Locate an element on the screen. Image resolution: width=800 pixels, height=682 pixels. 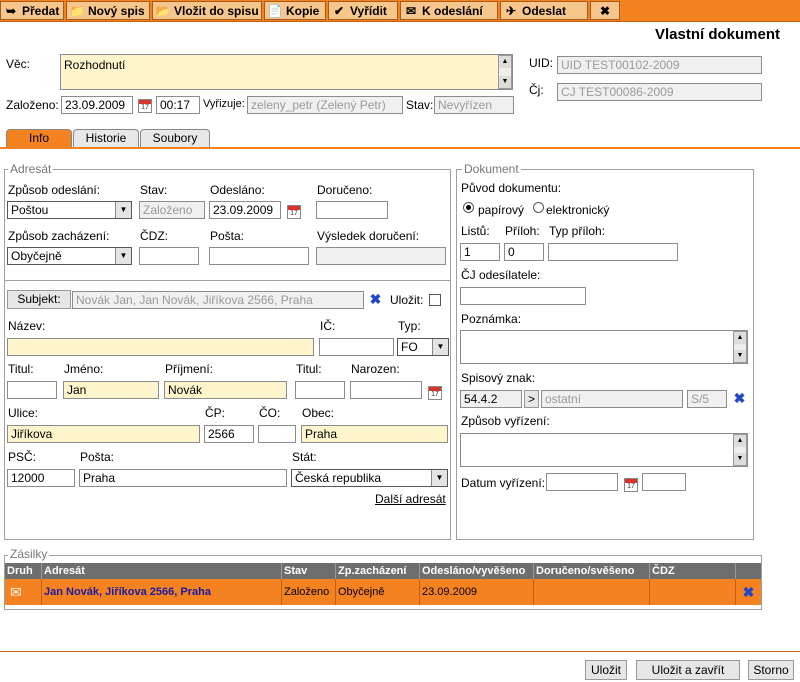
footer-divider is located at coordinates (400, 651).